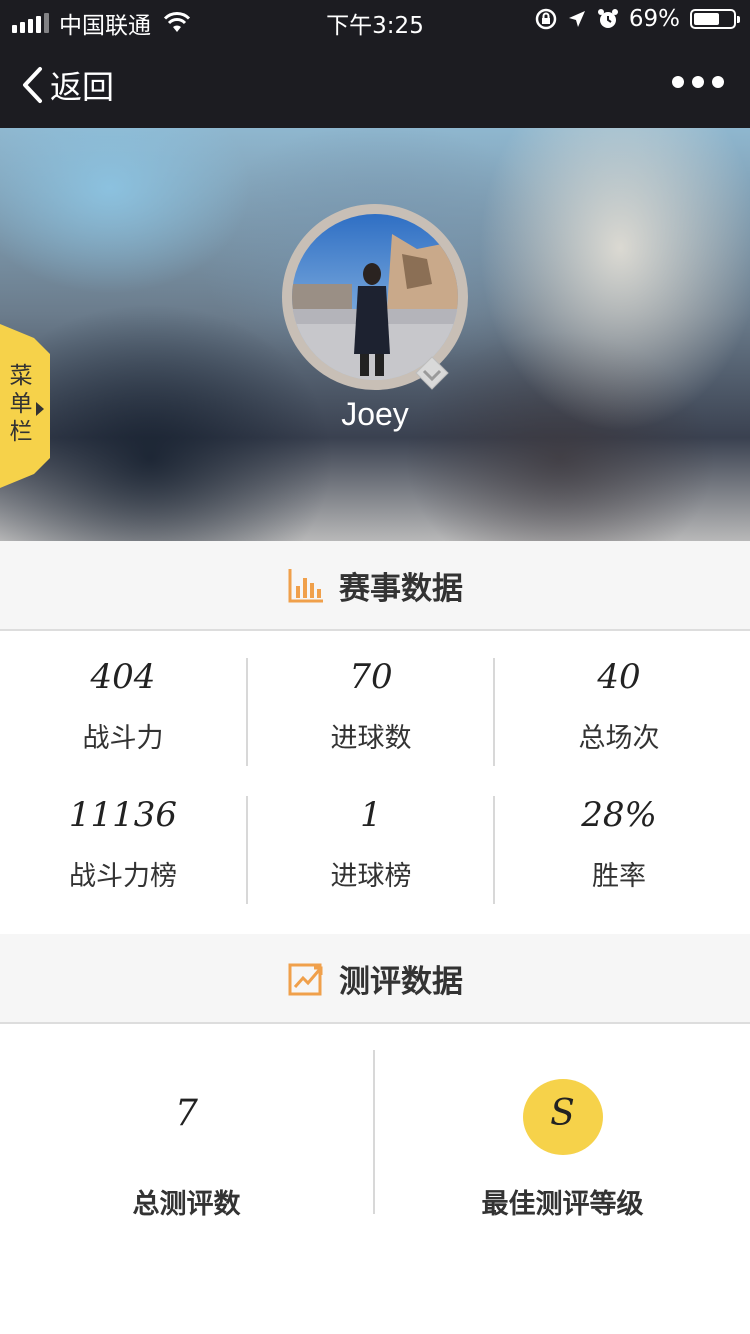  I want to click on status-bar: 中国联通 下午3:25 69%, so click(375, 20).